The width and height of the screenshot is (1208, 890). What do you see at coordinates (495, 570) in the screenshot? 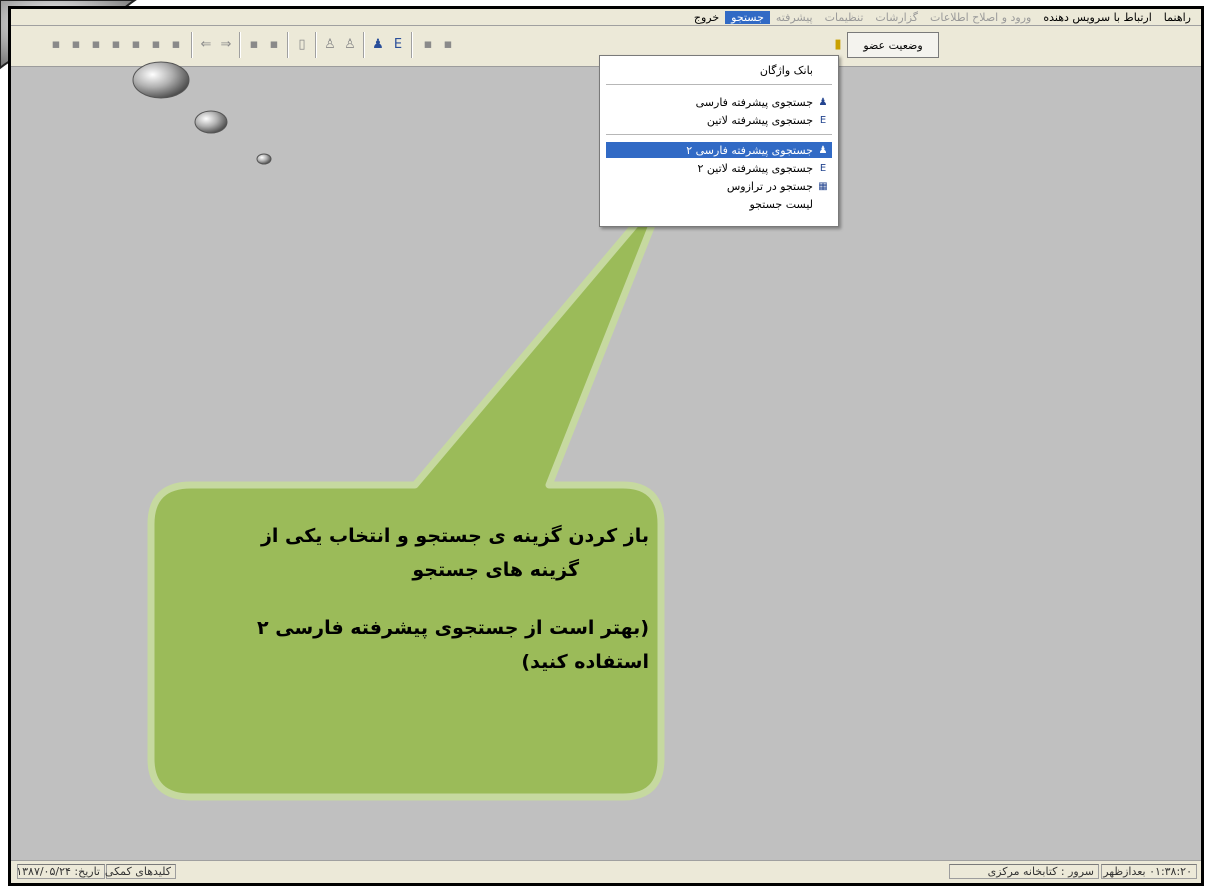
I see `callout-line-2: گزینه های جستجو` at bounding box center [495, 570].